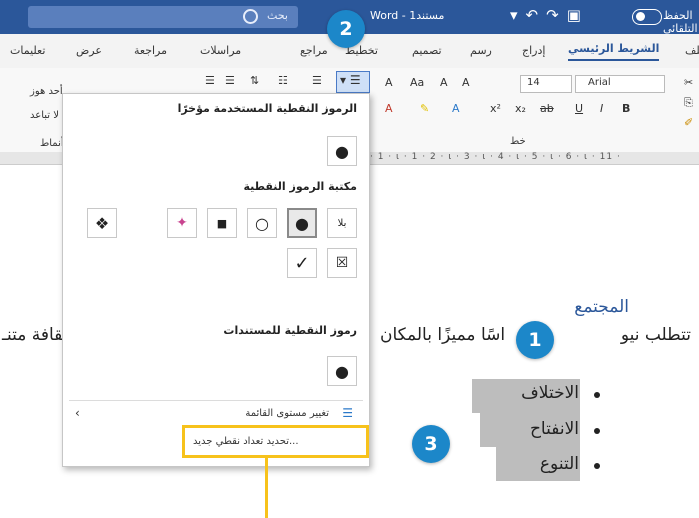 This screenshot has width=699, height=518. What do you see at coordinates (456, 108) in the screenshot?
I see `text-effects-icon: A` at bounding box center [456, 108].